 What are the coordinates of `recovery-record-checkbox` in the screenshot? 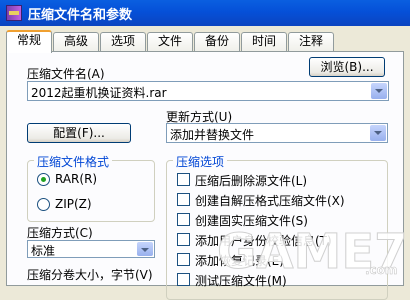 It's located at (183, 259).